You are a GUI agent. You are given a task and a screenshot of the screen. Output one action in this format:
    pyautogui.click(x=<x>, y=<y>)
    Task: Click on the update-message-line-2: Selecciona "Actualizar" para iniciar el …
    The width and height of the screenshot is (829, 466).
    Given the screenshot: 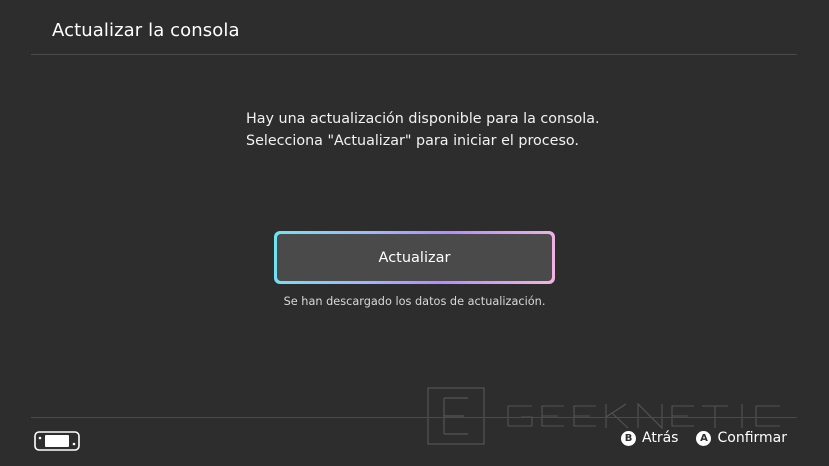 What is the action you would take?
    pyautogui.click(x=412, y=141)
    